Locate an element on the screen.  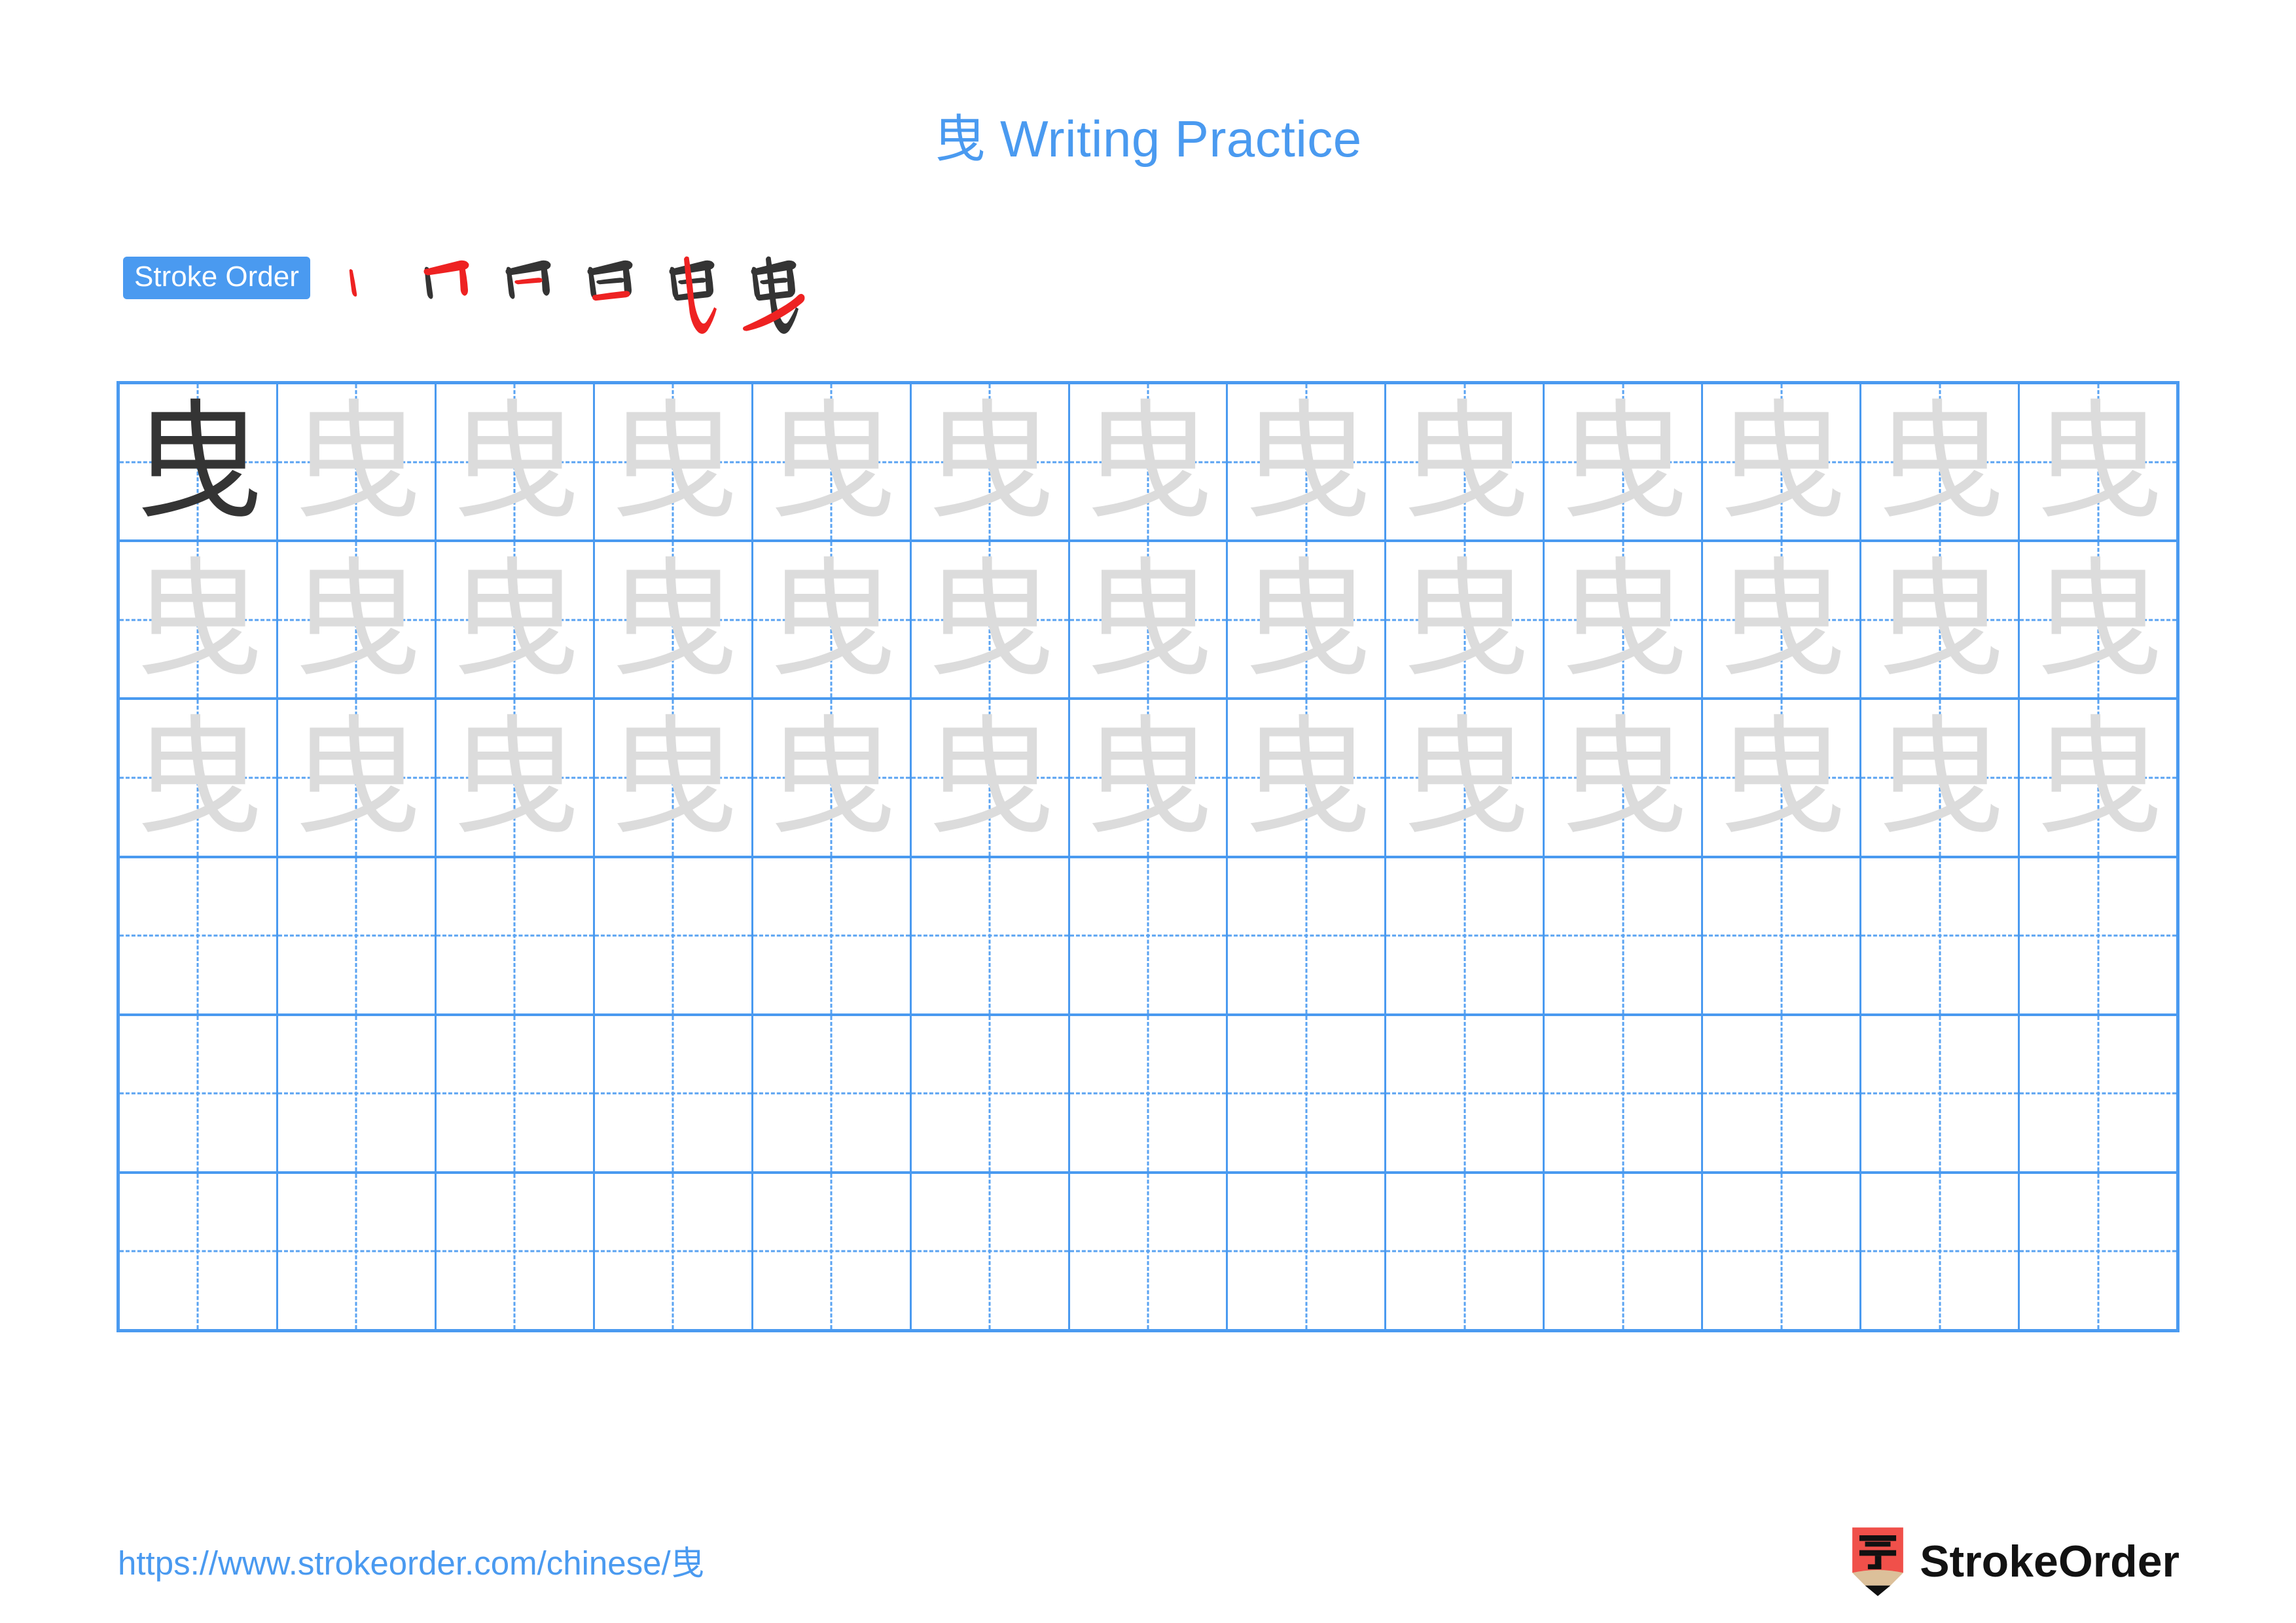
brand-logo: StrokeOrder is located at coordinates (2014, 1561).